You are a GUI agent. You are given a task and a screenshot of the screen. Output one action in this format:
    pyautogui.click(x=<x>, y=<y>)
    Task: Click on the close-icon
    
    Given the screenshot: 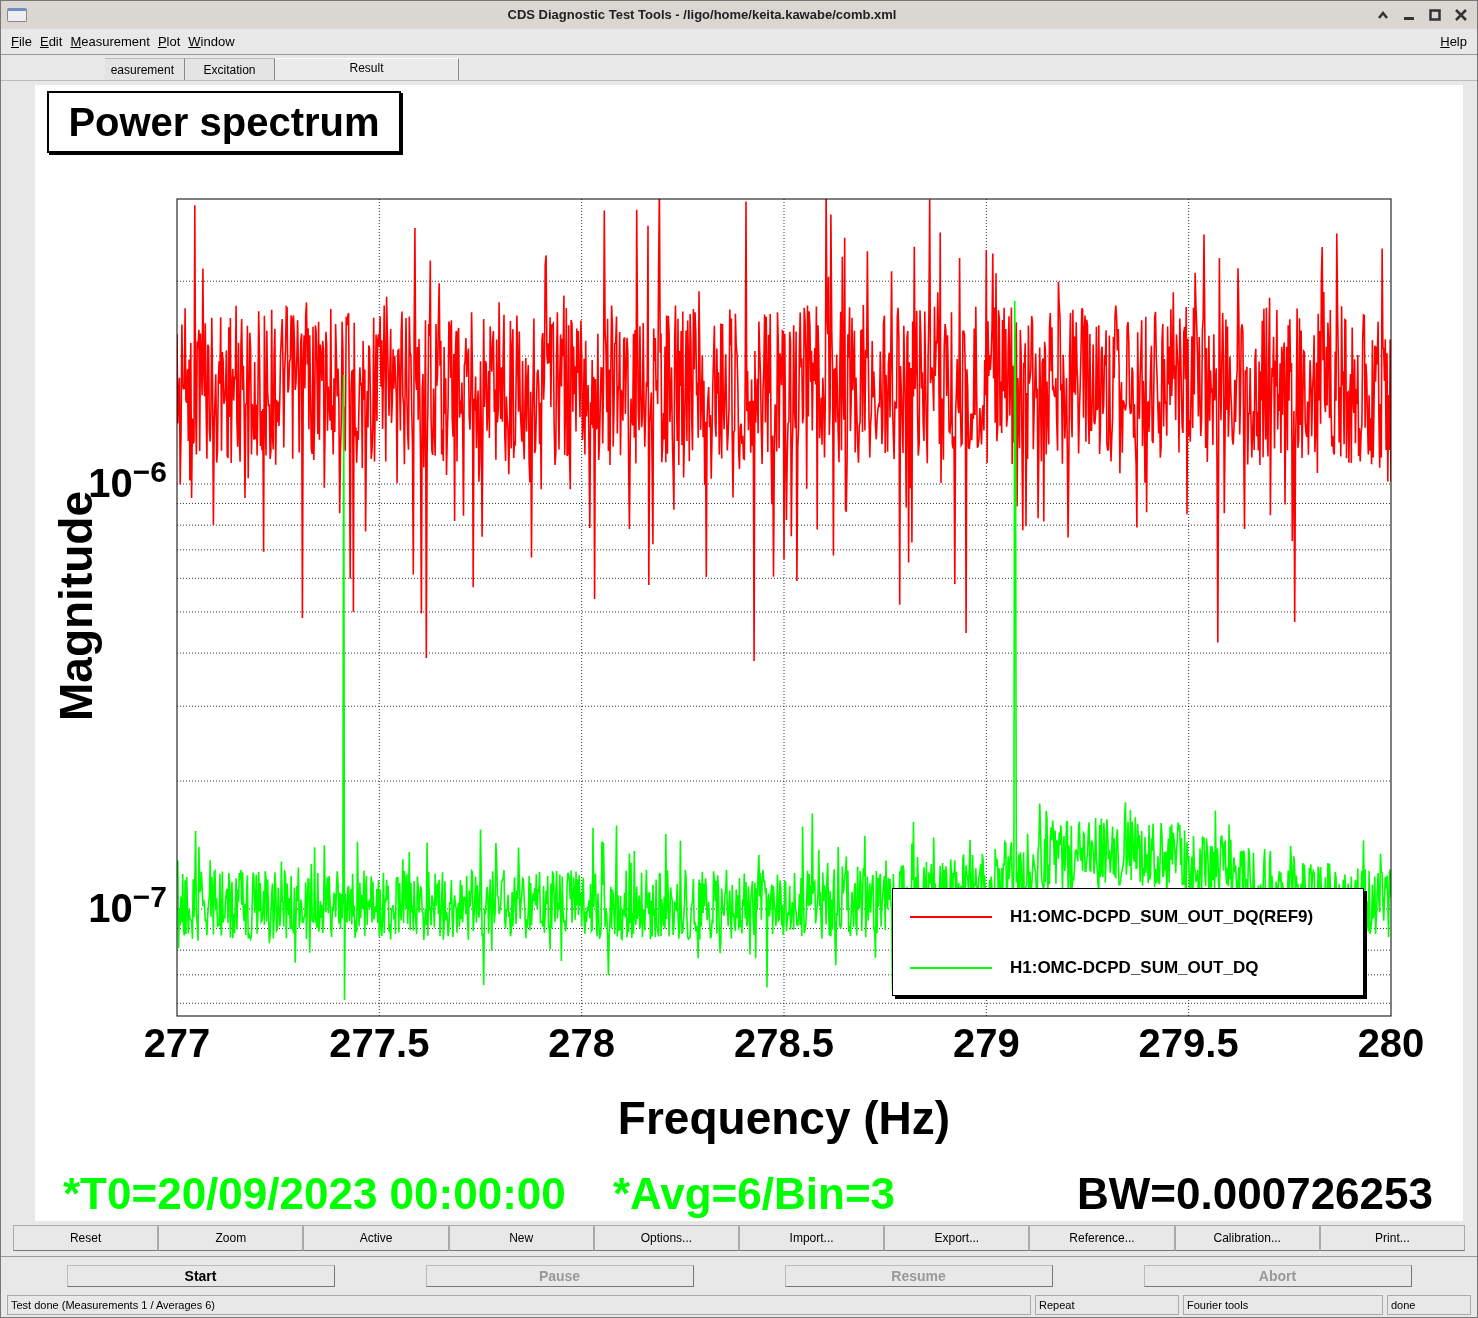 What is the action you would take?
    pyautogui.click(x=1461, y=15)
    